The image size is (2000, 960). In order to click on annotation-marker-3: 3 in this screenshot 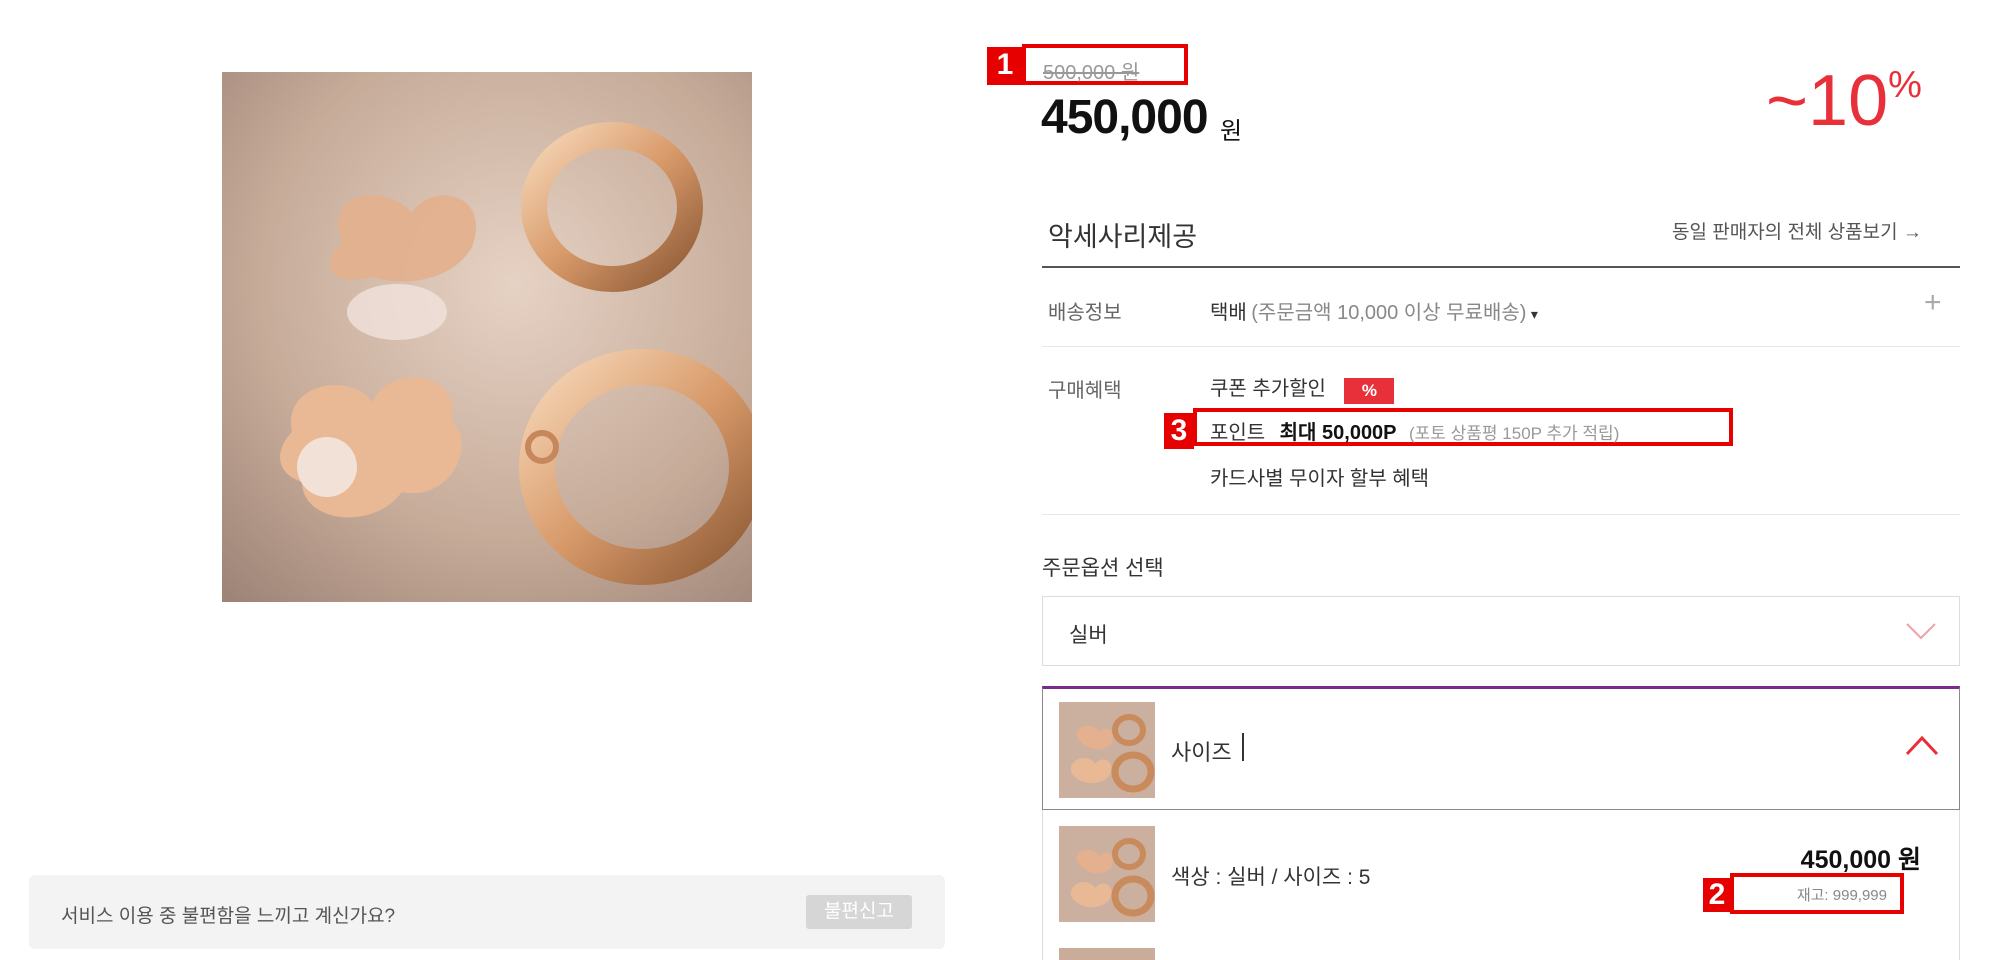, I will do `click(1179, 431)`.